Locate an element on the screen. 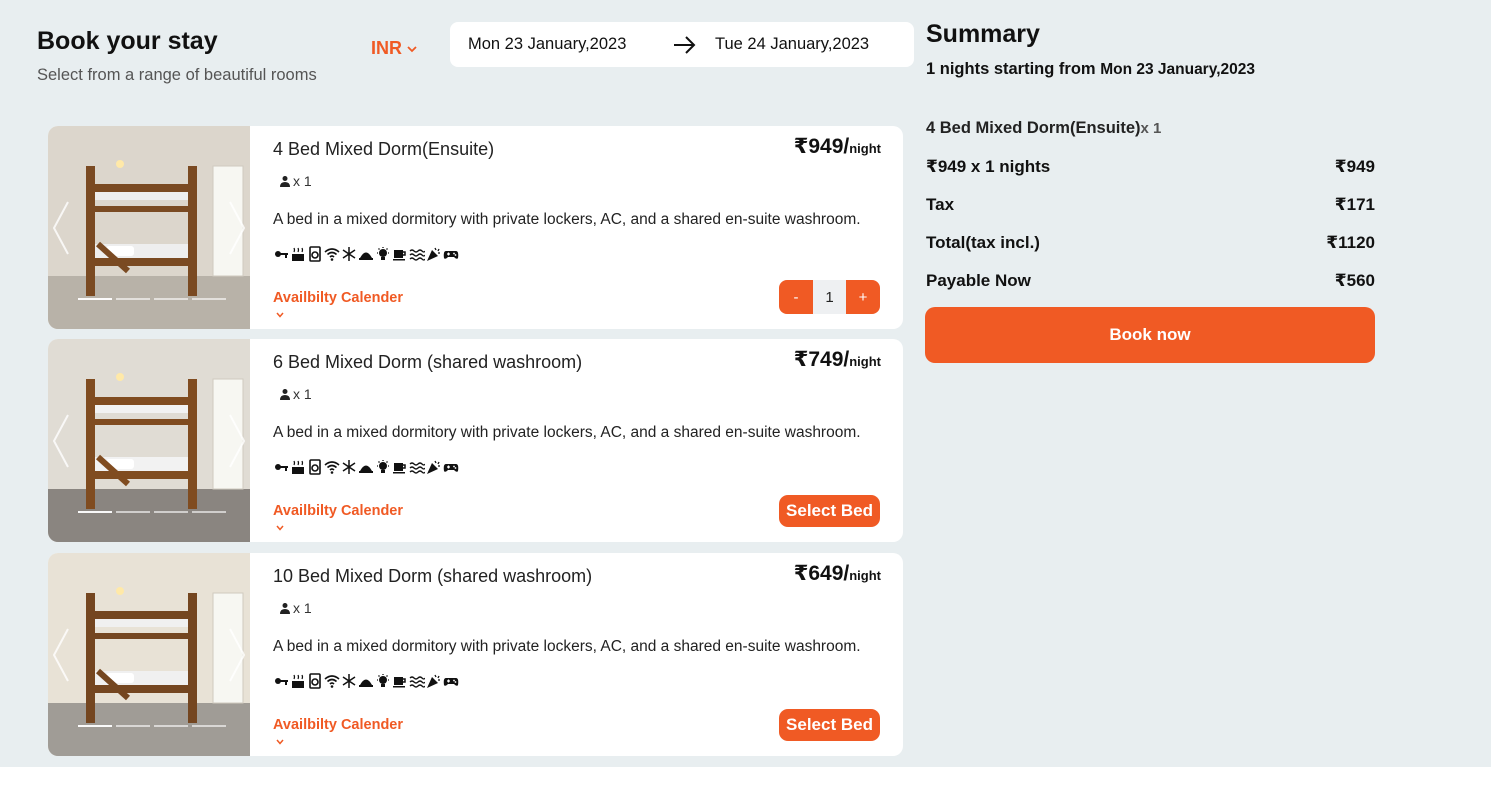  room-name: 10 Bed Mixed Dorm (shared washroom) is located at coordinates (433, 576).